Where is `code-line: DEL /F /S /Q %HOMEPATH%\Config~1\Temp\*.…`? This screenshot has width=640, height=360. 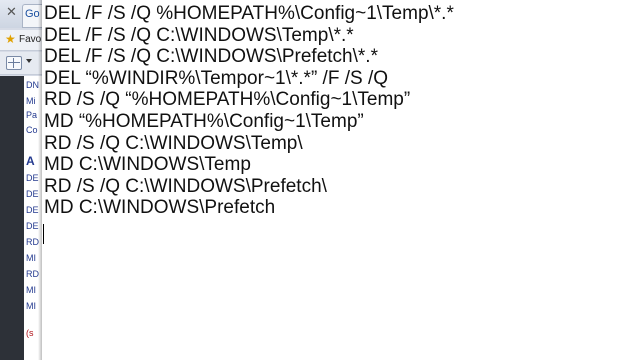
code-line: DEL /F /S /Q %HOMEPATH%\Config~1\Temp\*.… is located at coordinates (249, 14).